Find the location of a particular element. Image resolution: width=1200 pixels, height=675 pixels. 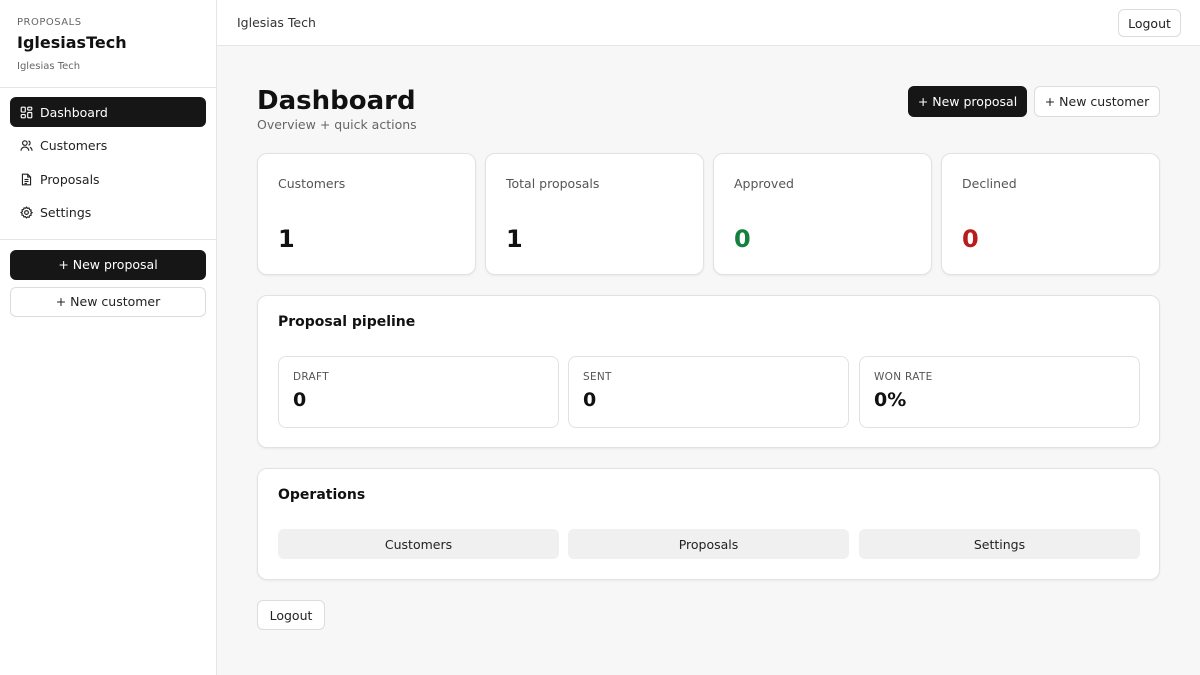

stat-card-declined: Declined 0 is located at coordinates (1050, 214).